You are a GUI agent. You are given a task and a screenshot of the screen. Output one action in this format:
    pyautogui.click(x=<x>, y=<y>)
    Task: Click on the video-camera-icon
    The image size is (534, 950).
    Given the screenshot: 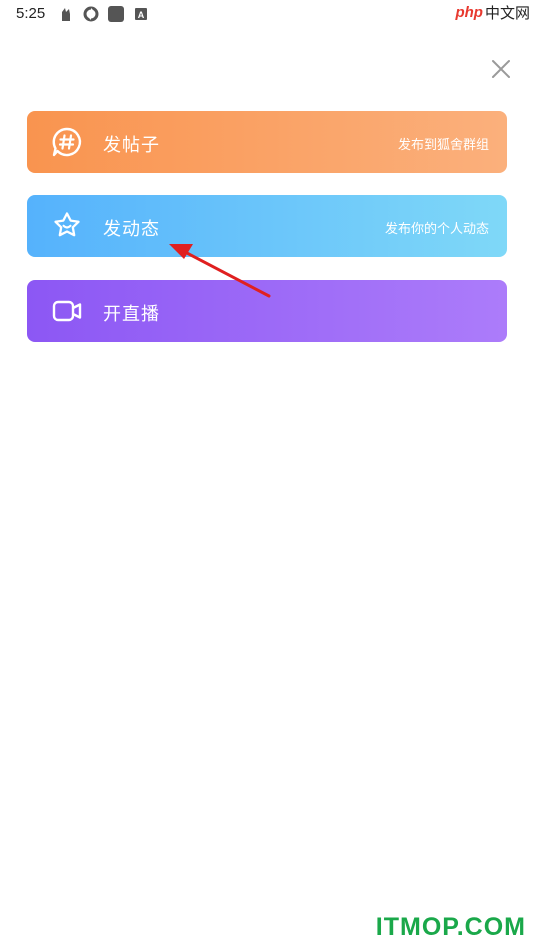 What is the action you would take?
    pyautogui.click(x=67, y=311)
    